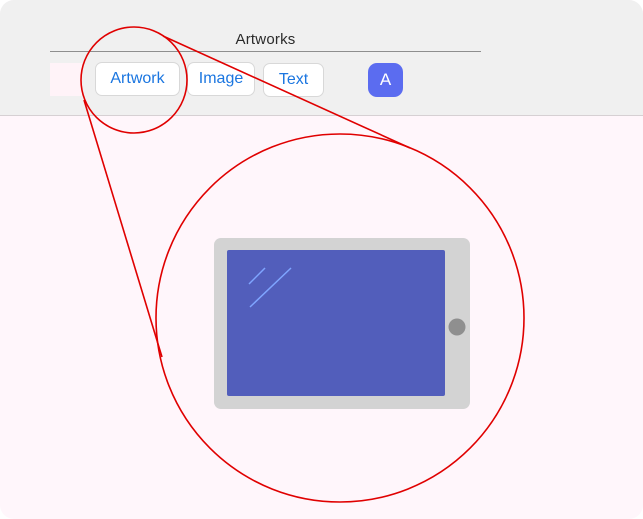 The image size is (643, 519). Describe the element at coordinates (457, 327) in the screenshot. I see `tablet-home-button` at that location.